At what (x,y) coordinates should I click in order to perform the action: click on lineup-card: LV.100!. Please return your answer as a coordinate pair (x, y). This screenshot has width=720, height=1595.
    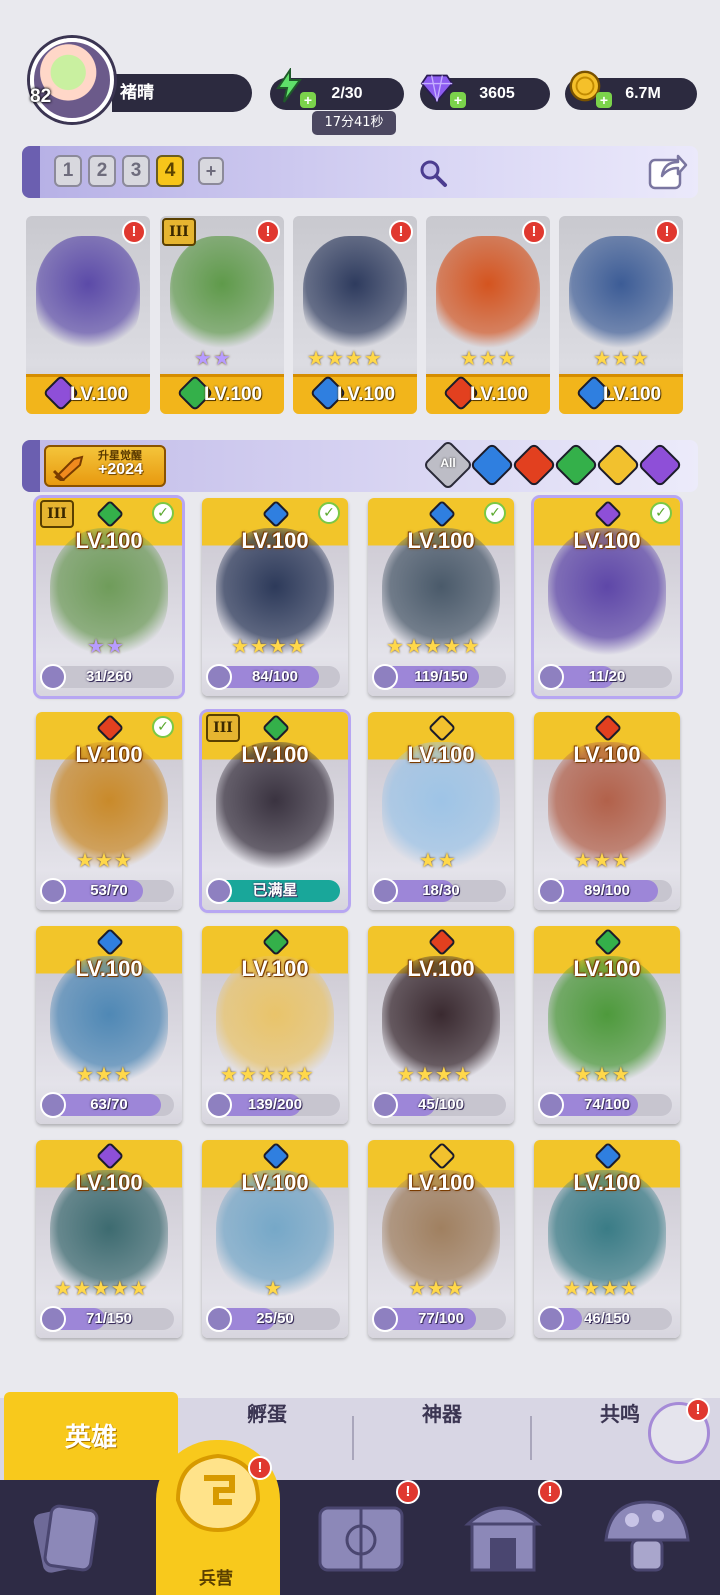
    Looking at the image, I should click on (88, 315).